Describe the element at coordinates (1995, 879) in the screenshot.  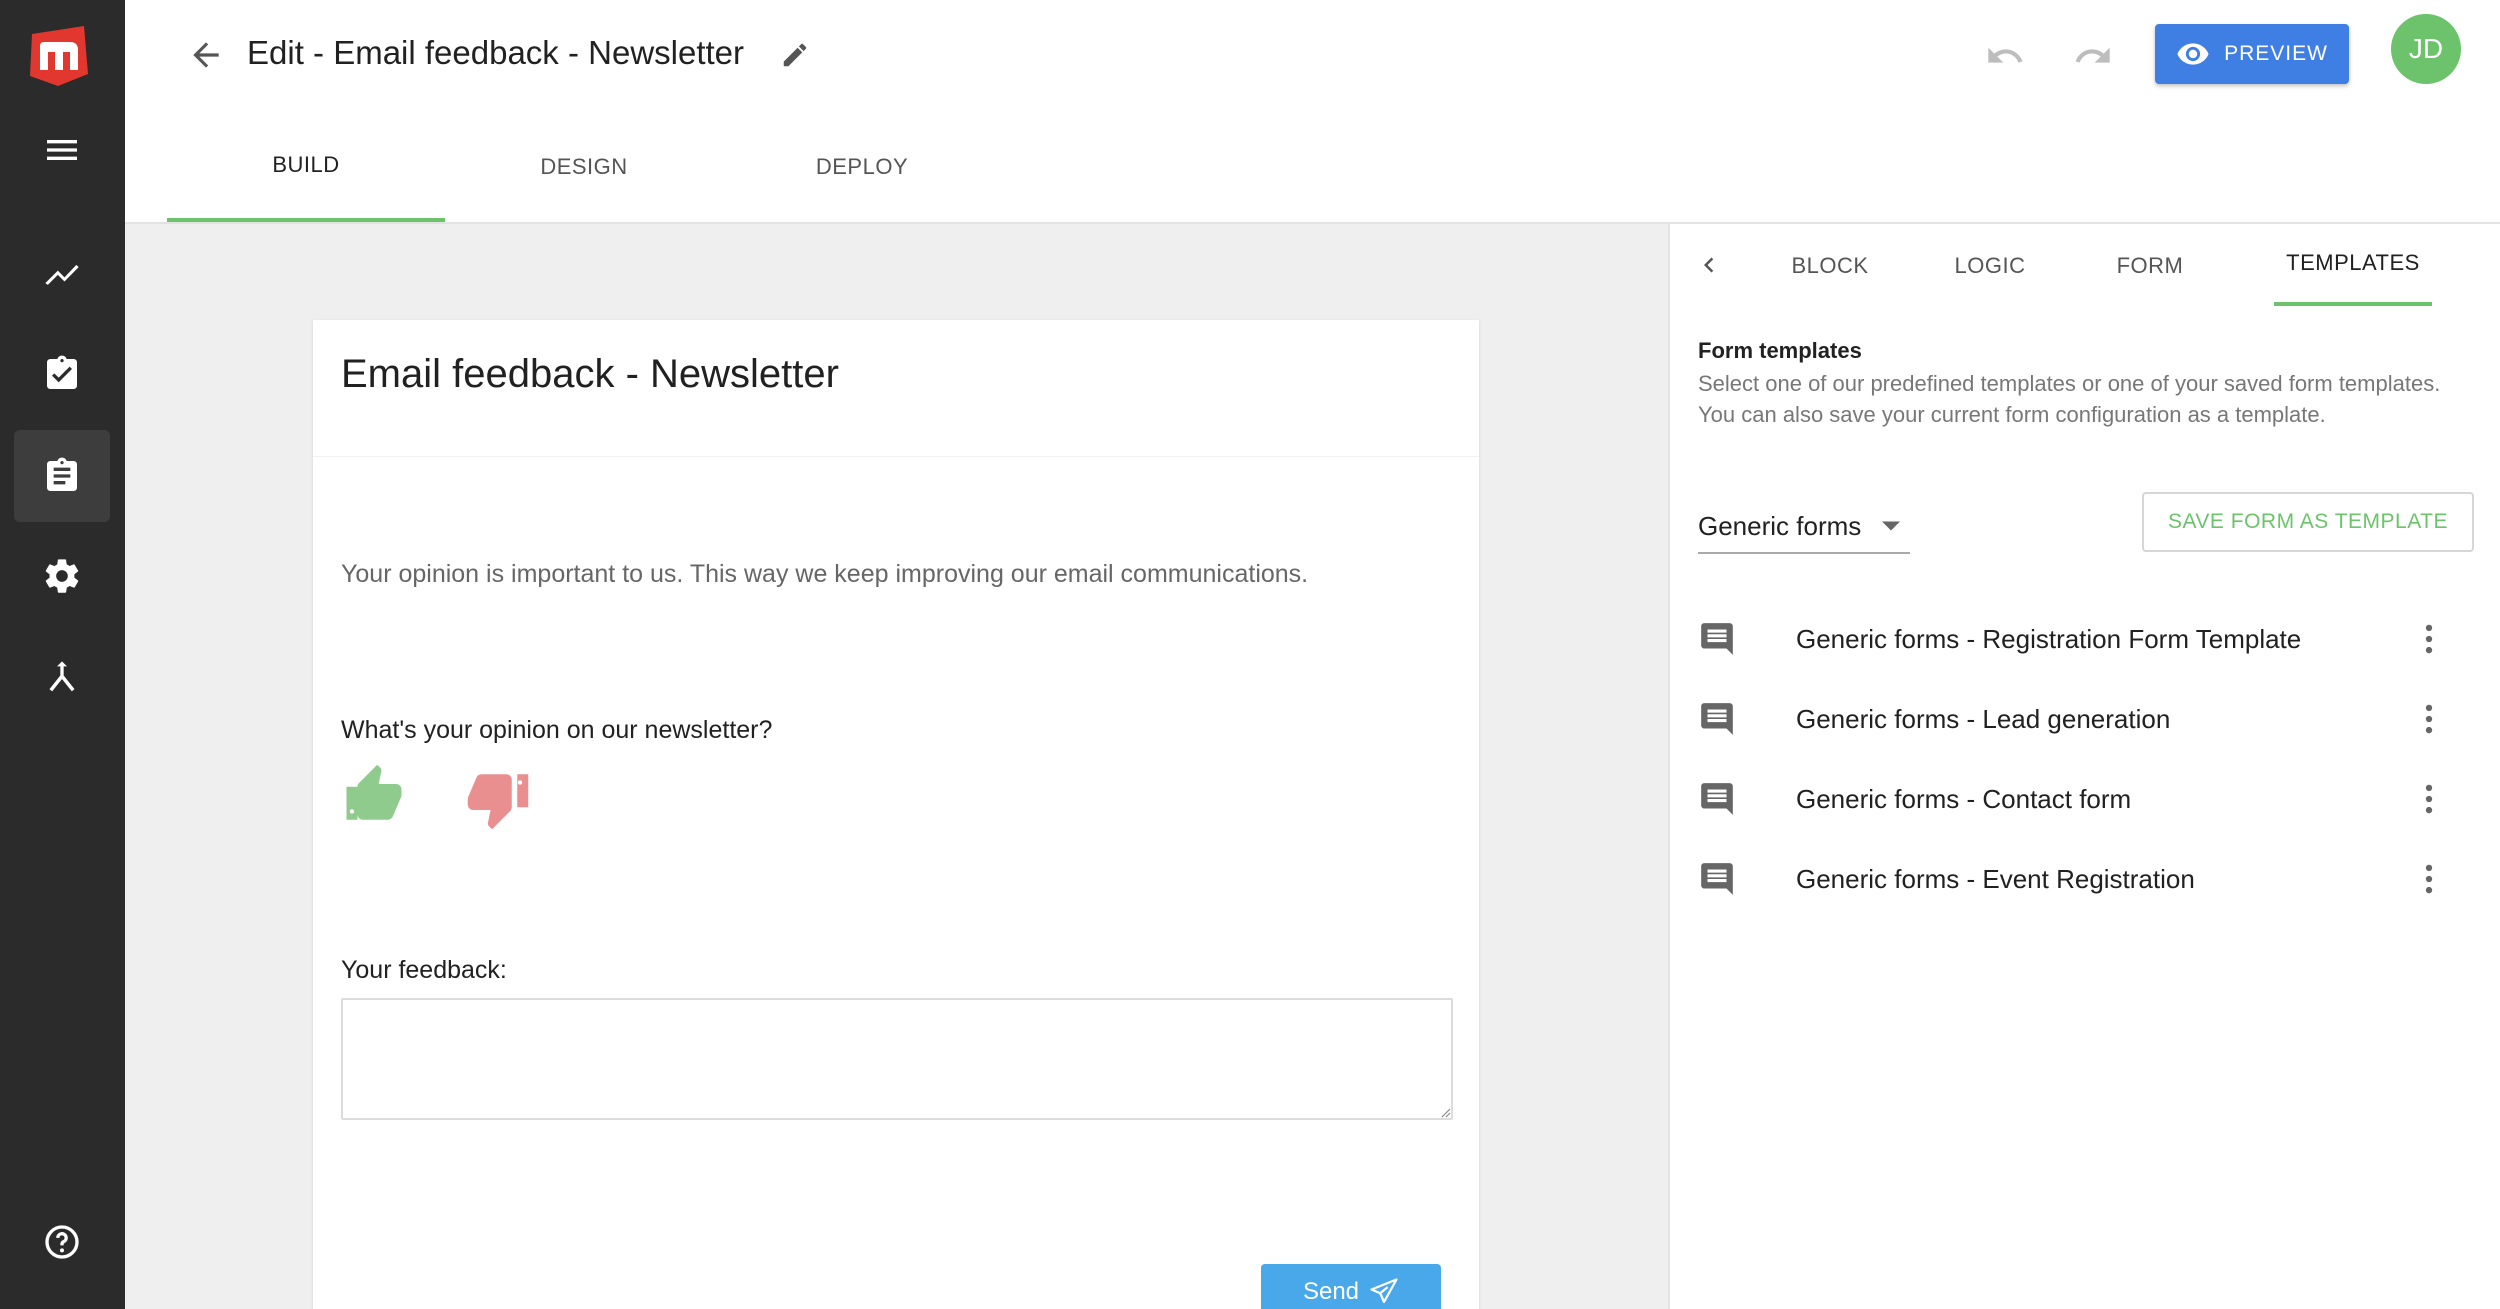
I see `template-item-label: Generic forms - Event Registration` at that location.